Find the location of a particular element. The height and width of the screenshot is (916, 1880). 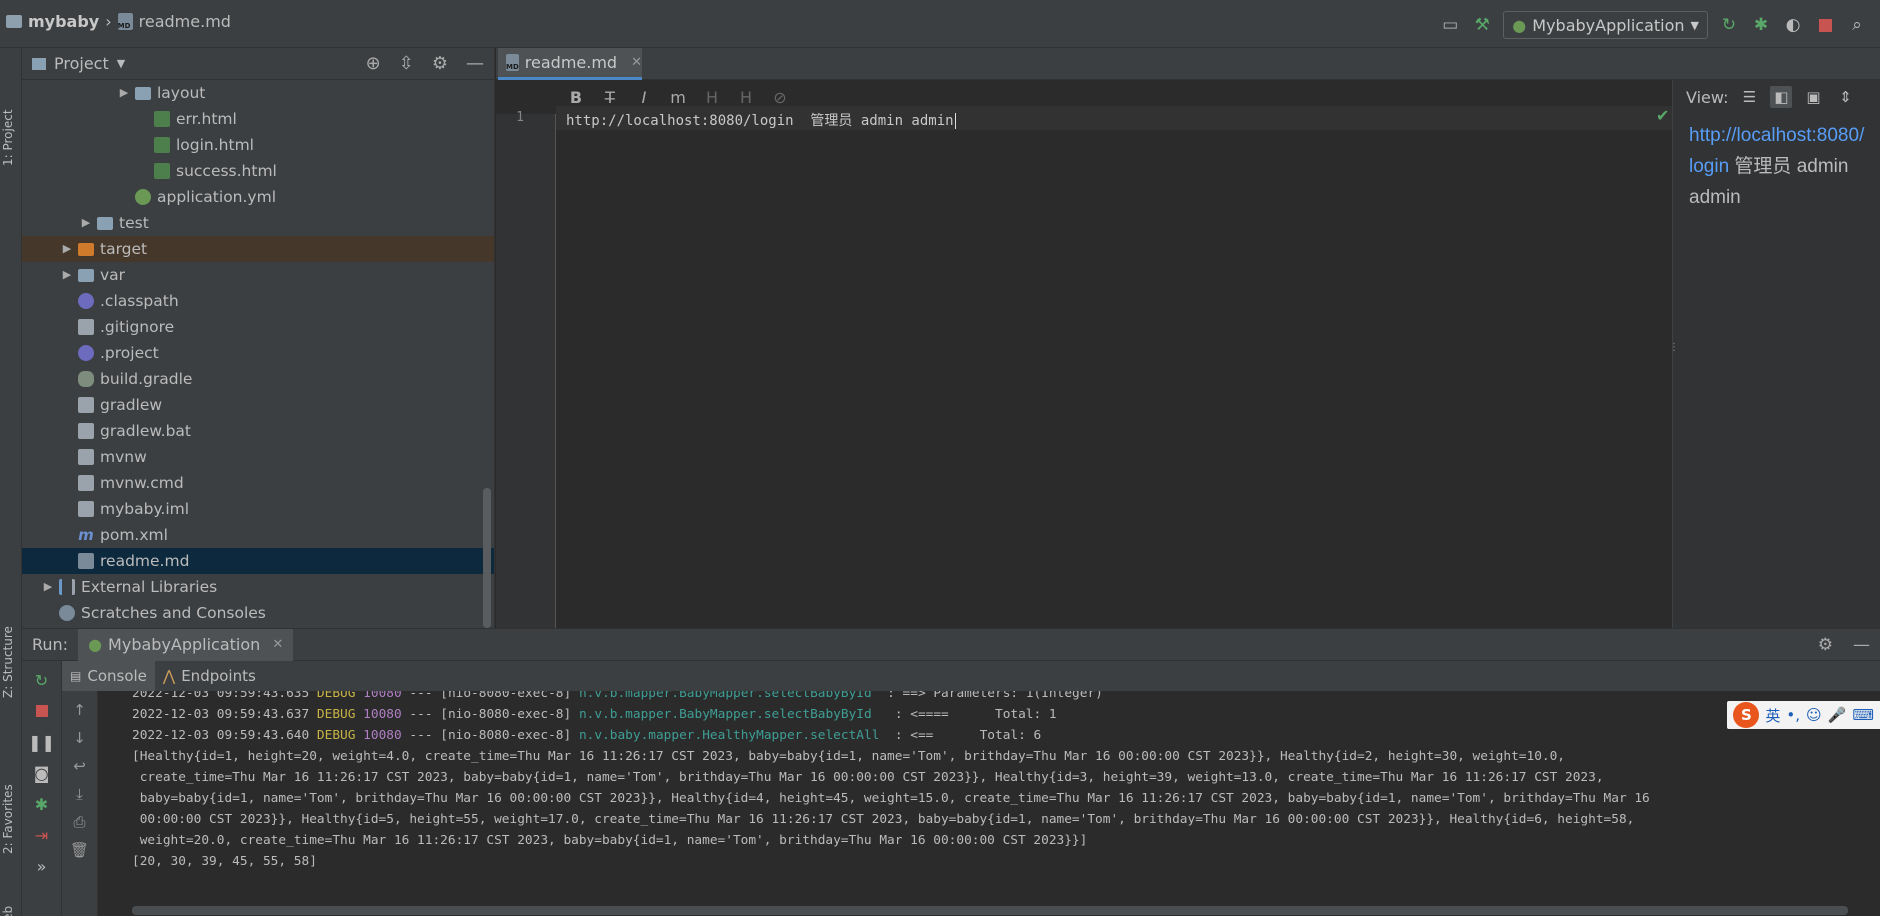

exit-icon: ⇥ is located at coordinates (41, 835).